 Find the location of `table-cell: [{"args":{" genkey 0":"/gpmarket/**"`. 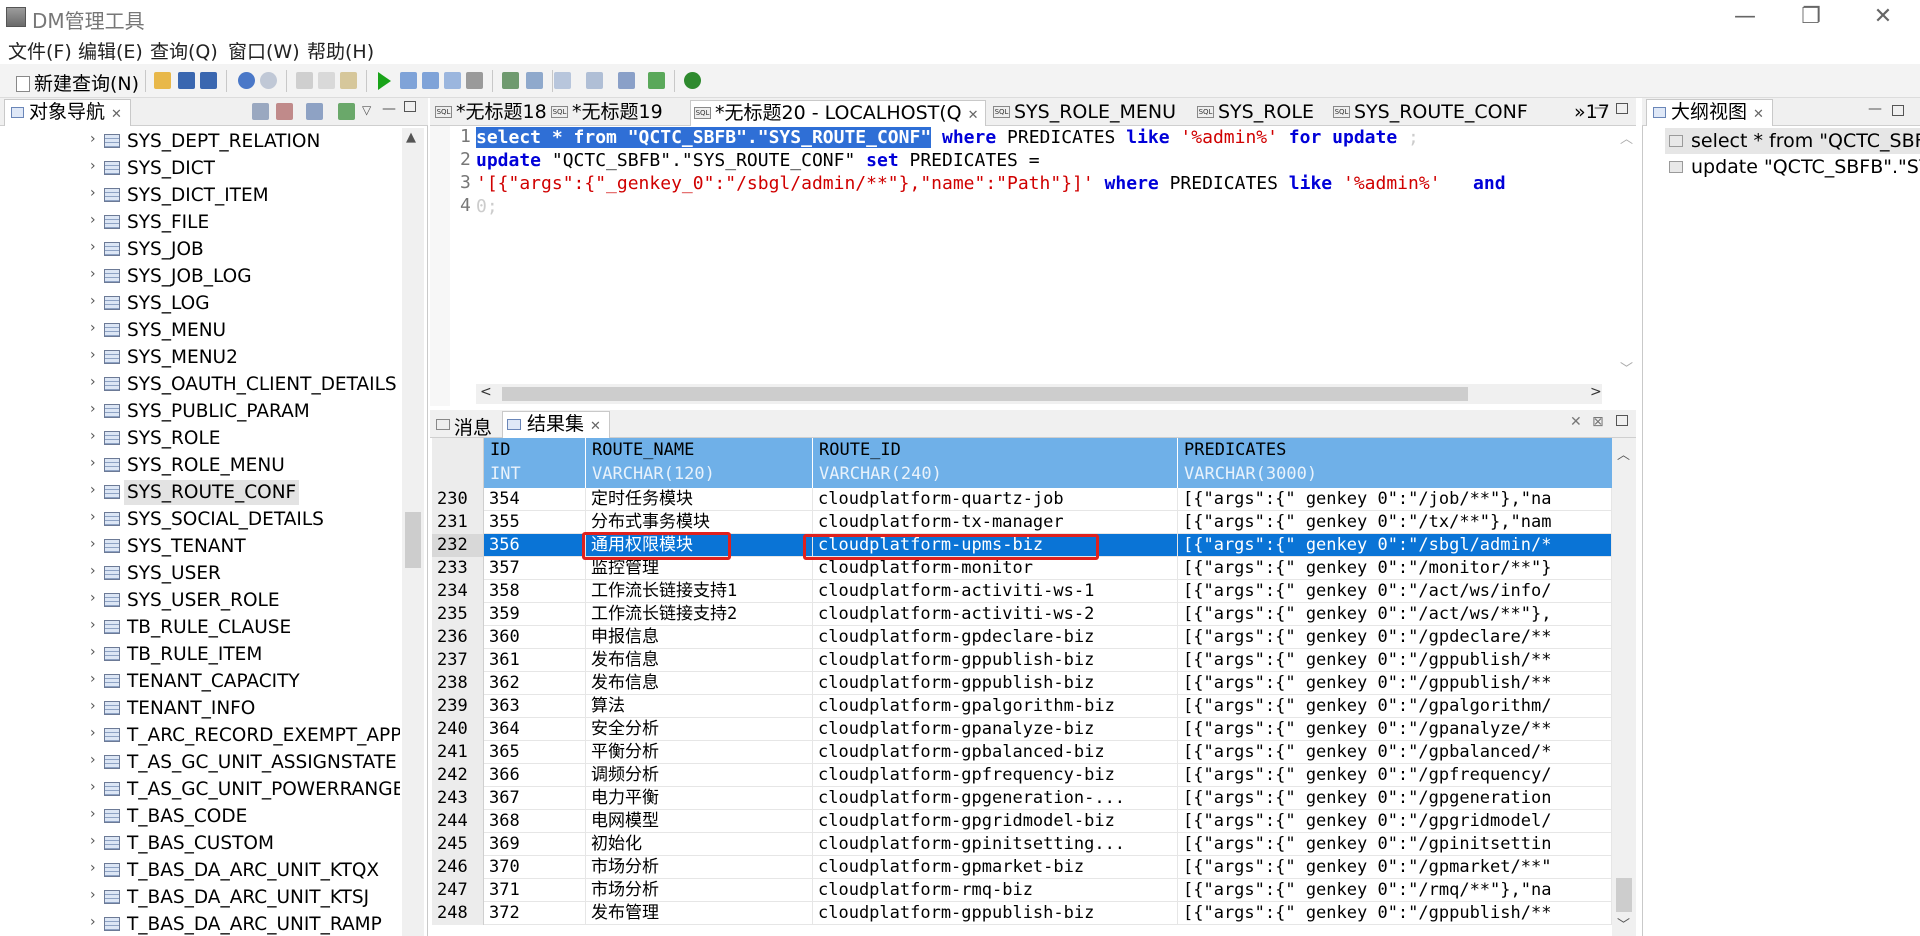

table-cell: [{"args":{" genkey 0":"/gpmarket/**" is located at coordinates (1395, 867).